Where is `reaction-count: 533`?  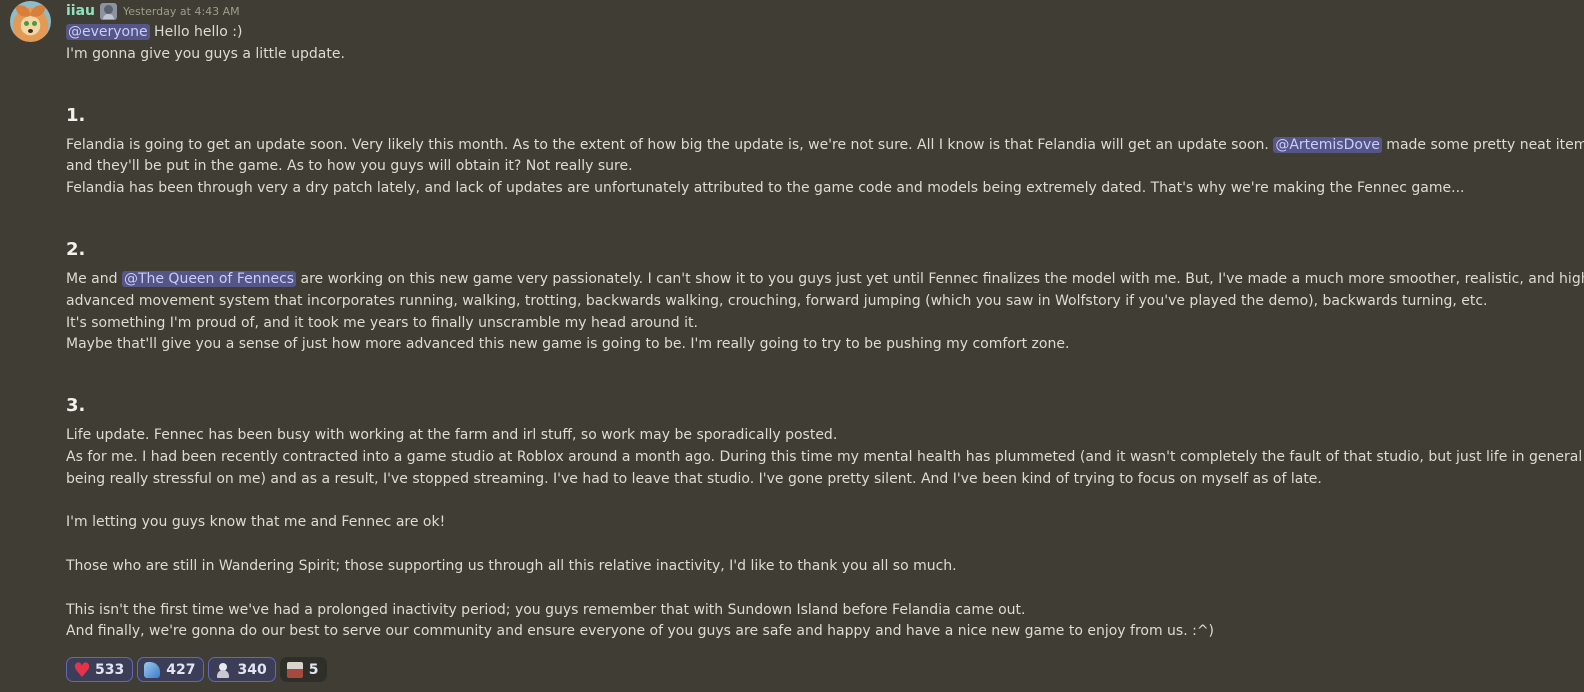 reaction-count: 533 is located at coordinates (110, 669).